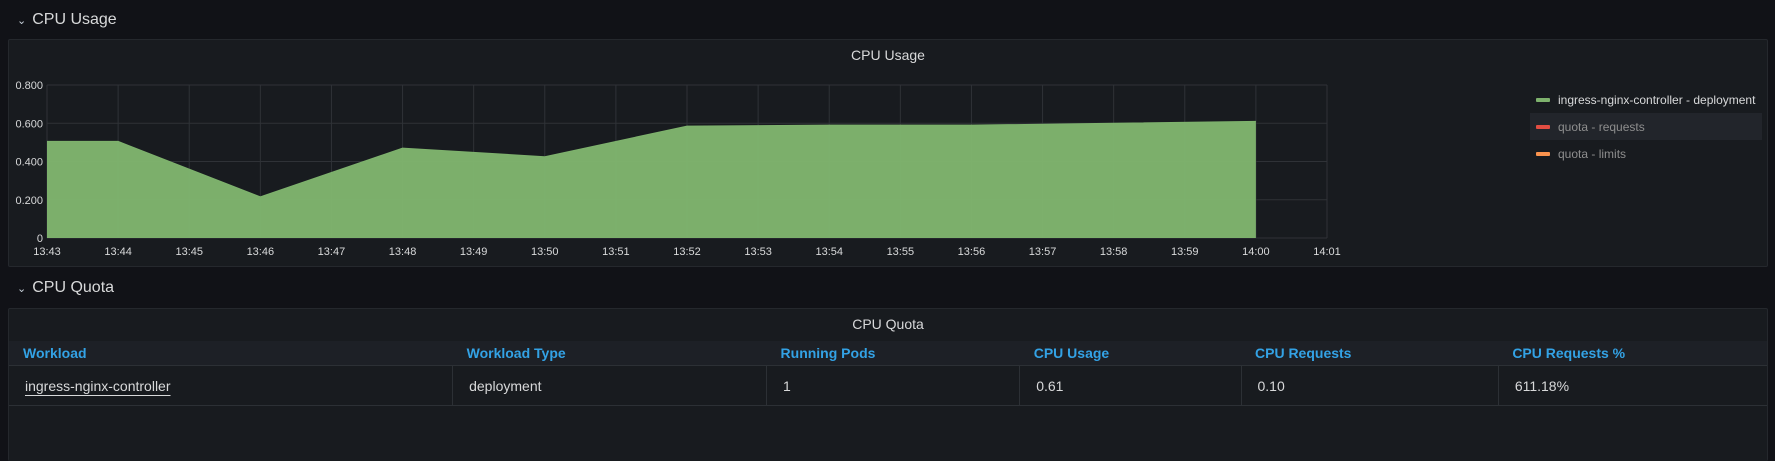  What do you see at coordinates (29, 163) in the screenshot?
I see `y-tick-label: 0.400` at bounding box center [29, 163].